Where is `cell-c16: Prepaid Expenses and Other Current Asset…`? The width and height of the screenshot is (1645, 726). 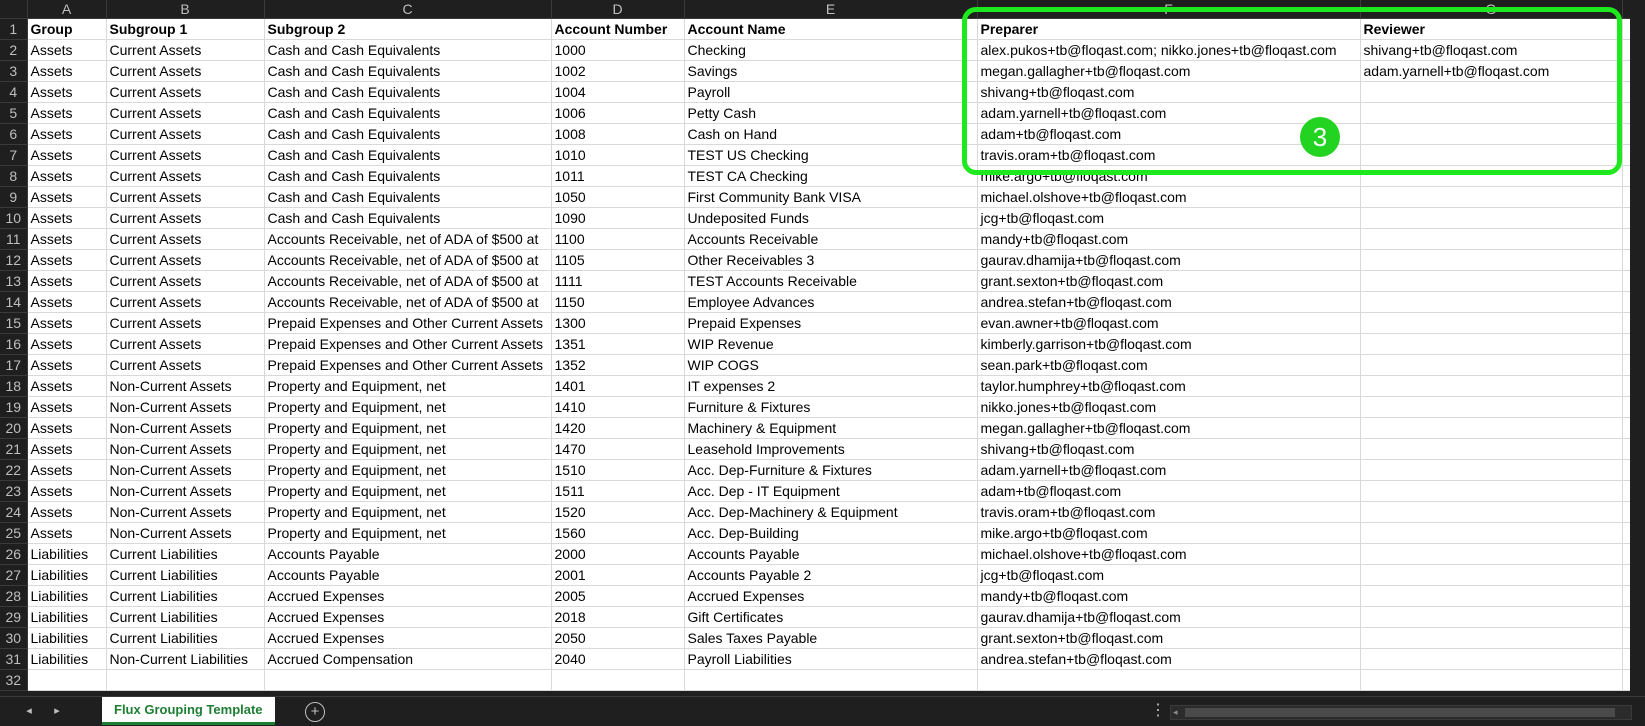
cell-c16: Prepaid Expenses and Other Current Asset… is located at coordinates (408, 344).